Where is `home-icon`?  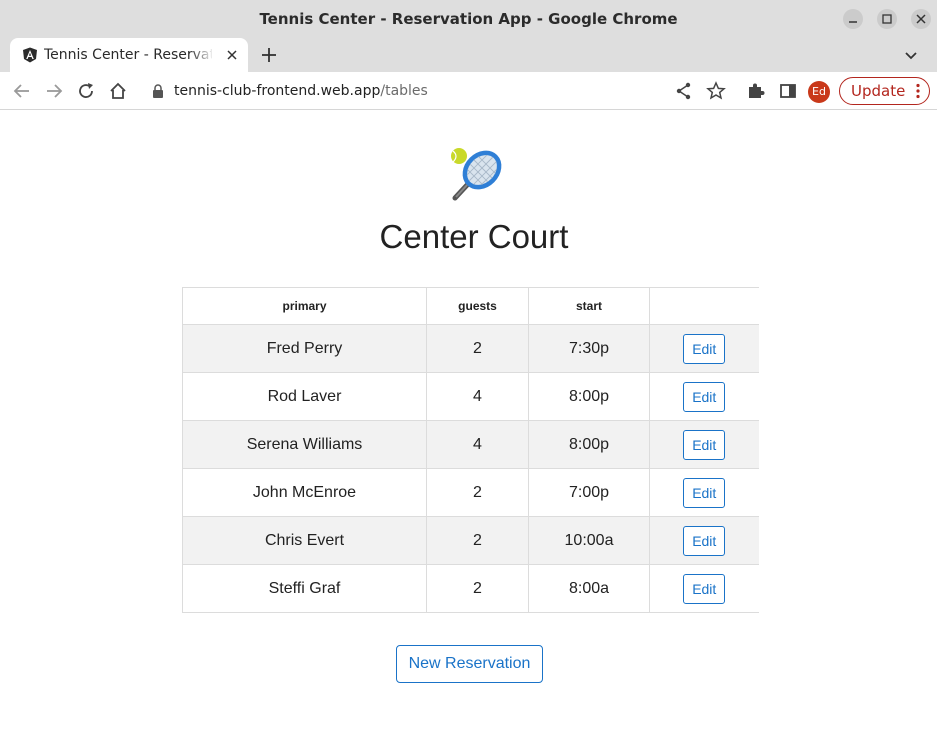 home-icon is located at coordinates (118, 91).